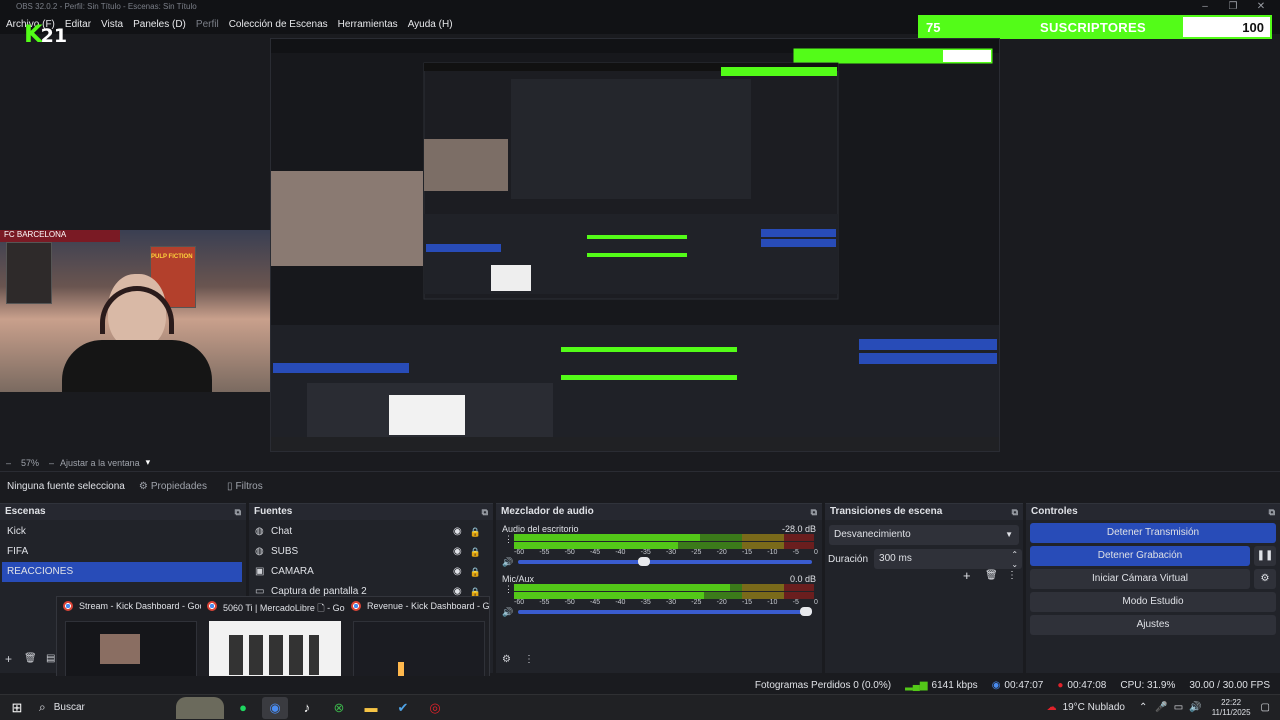 This screenshot has height=720, width=1280. Describe the element at coordinates (112, 24) in the screenshot. I see `menu-view: Vista` at that location.